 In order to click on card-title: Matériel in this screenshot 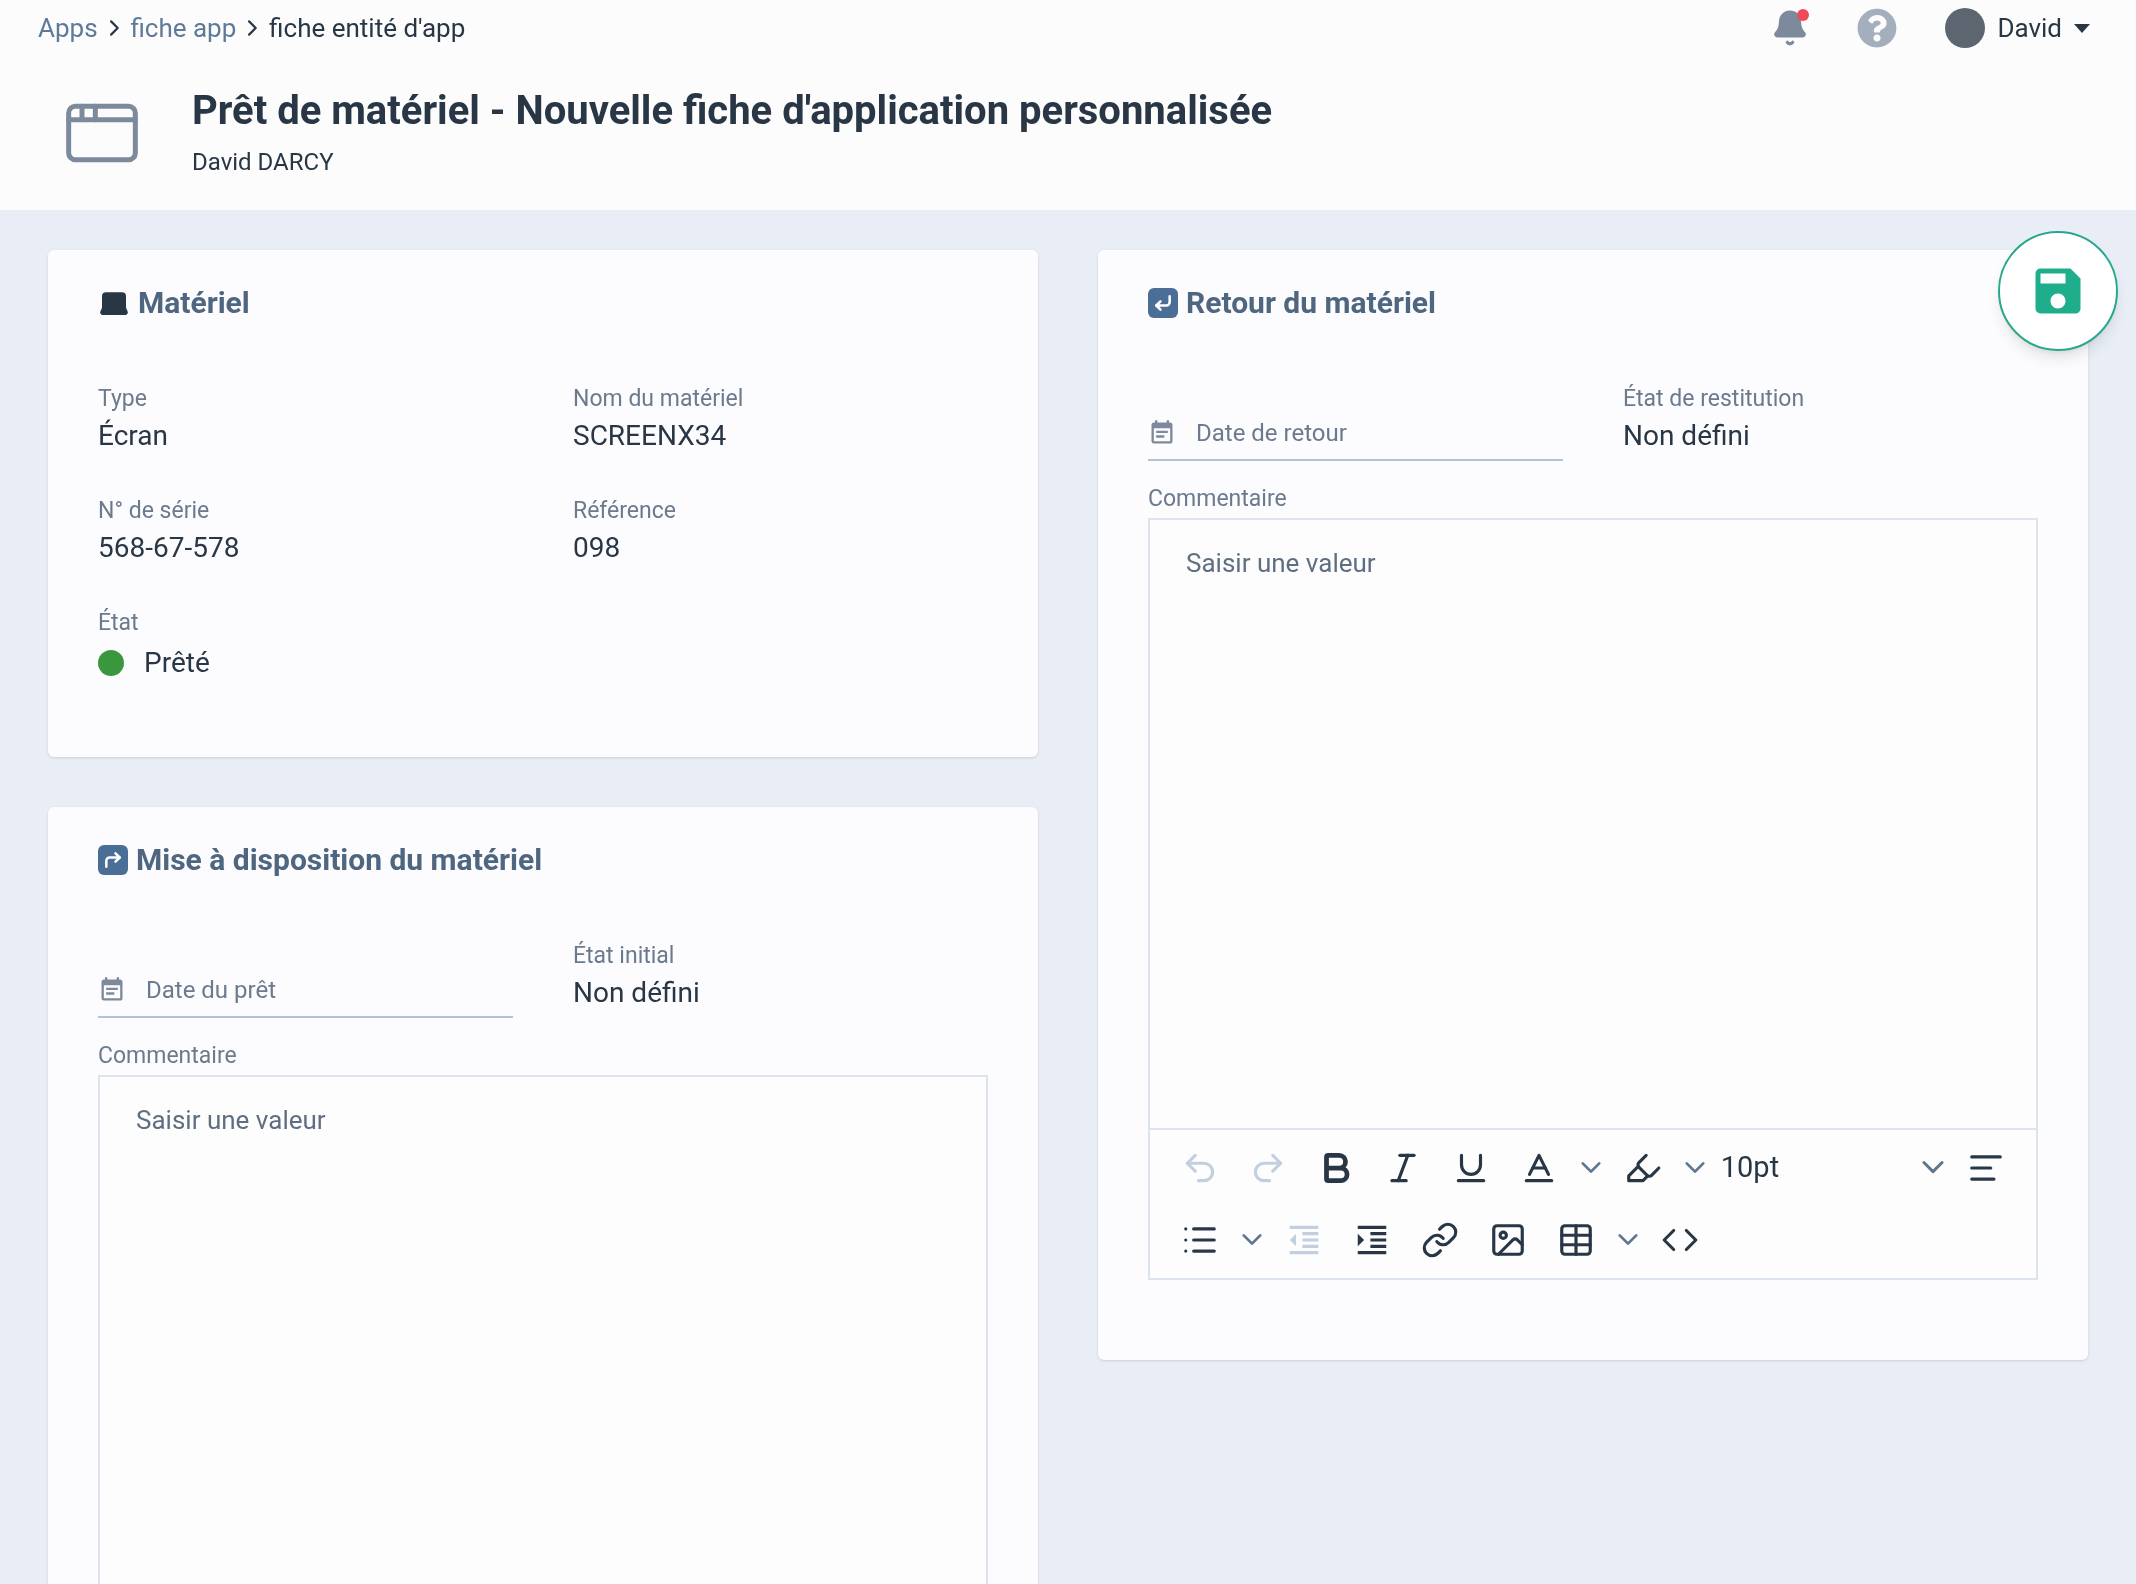, I will do `click(194, 303)`.